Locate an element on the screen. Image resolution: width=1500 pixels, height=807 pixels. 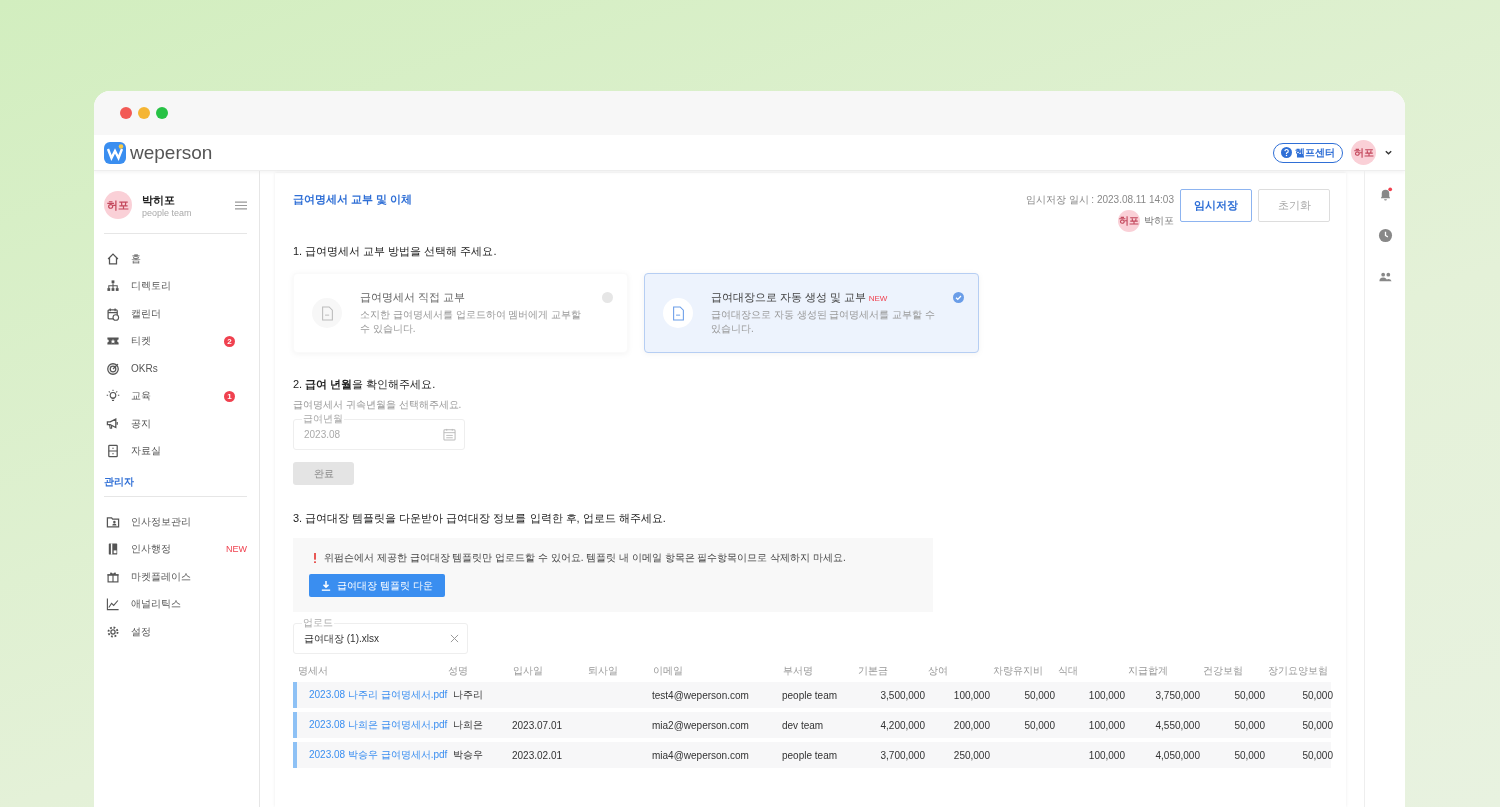
column-header: 식대 is located at coordinates (1068, 671).